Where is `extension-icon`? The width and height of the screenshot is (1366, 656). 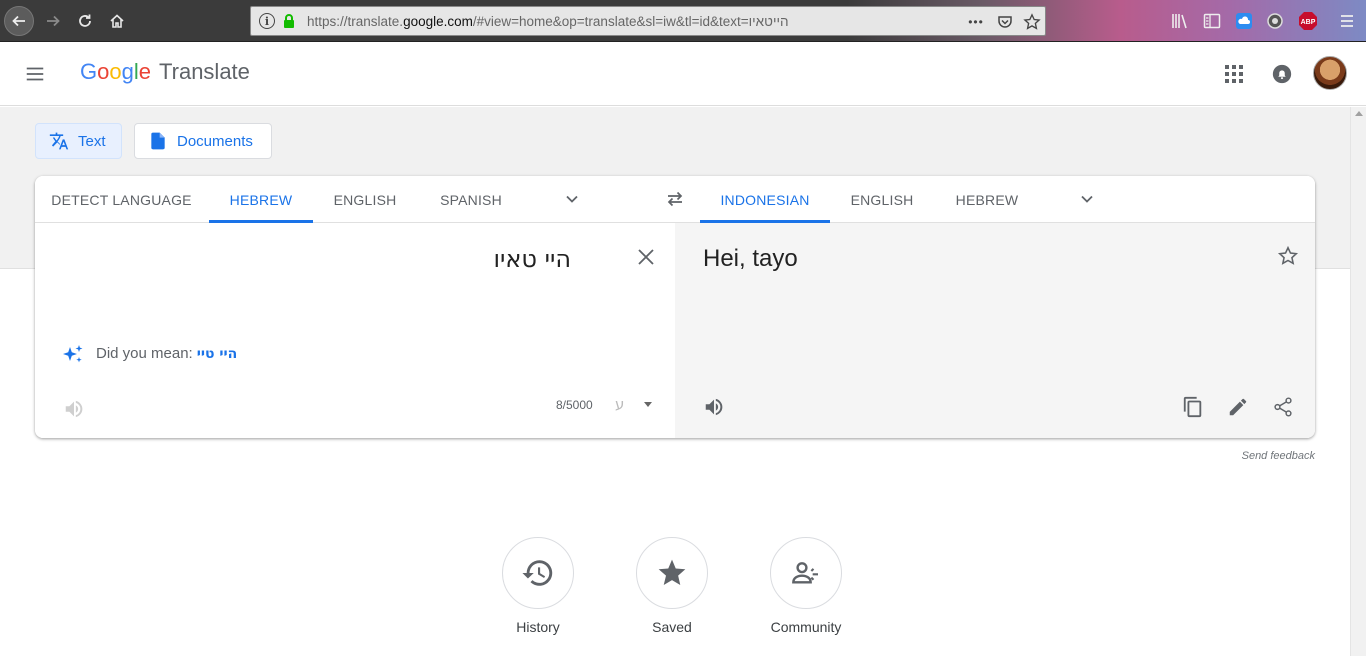 extension-icon is located at coordinates (1275, 21).